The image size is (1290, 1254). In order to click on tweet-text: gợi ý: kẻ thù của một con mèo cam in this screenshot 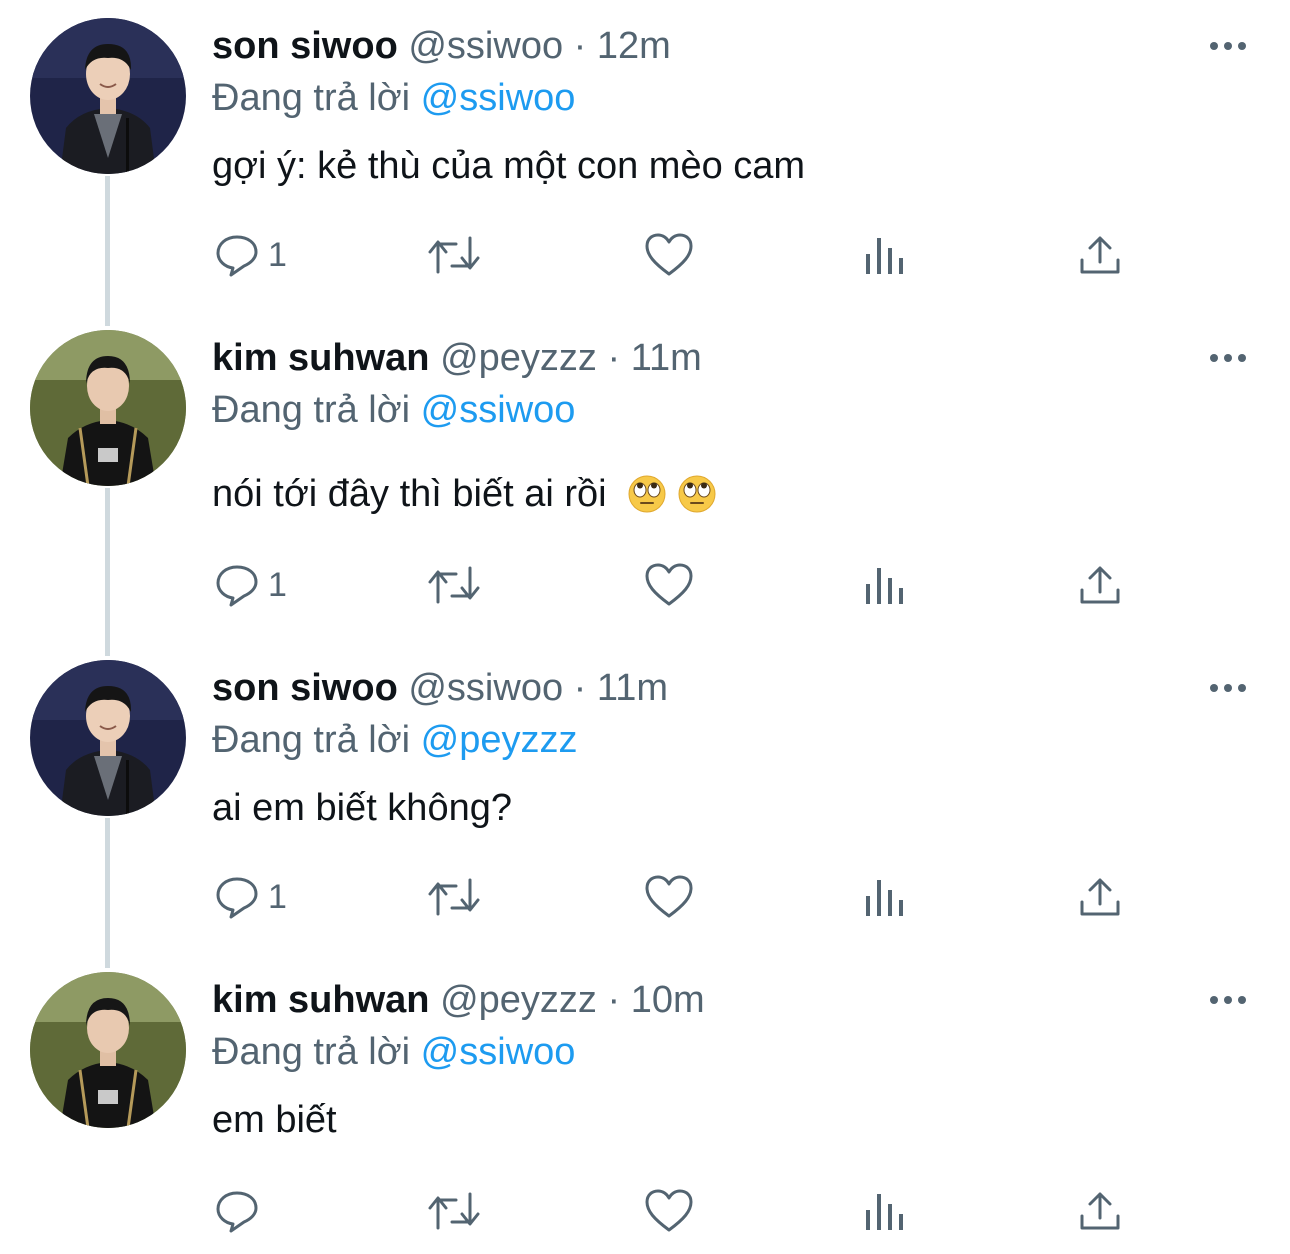, I will do `click(508, 166)`.